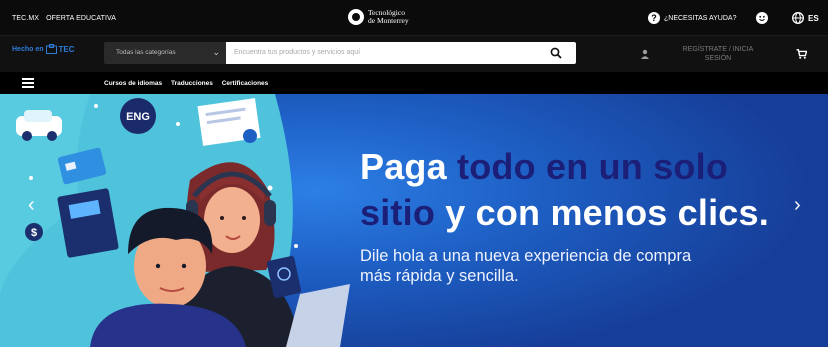 The width and height of the screenshot is (828, 347). I want to click on eng-badge: ENG, so click(138, 116).